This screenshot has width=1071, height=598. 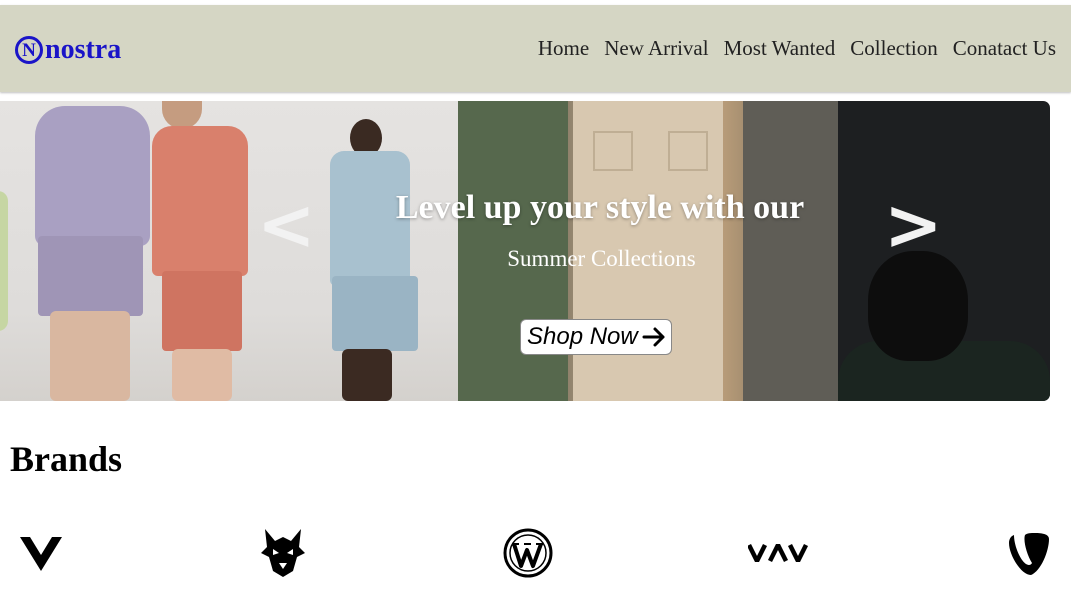 I want to click on logo-text: nostra, so click(x=83, y=49).